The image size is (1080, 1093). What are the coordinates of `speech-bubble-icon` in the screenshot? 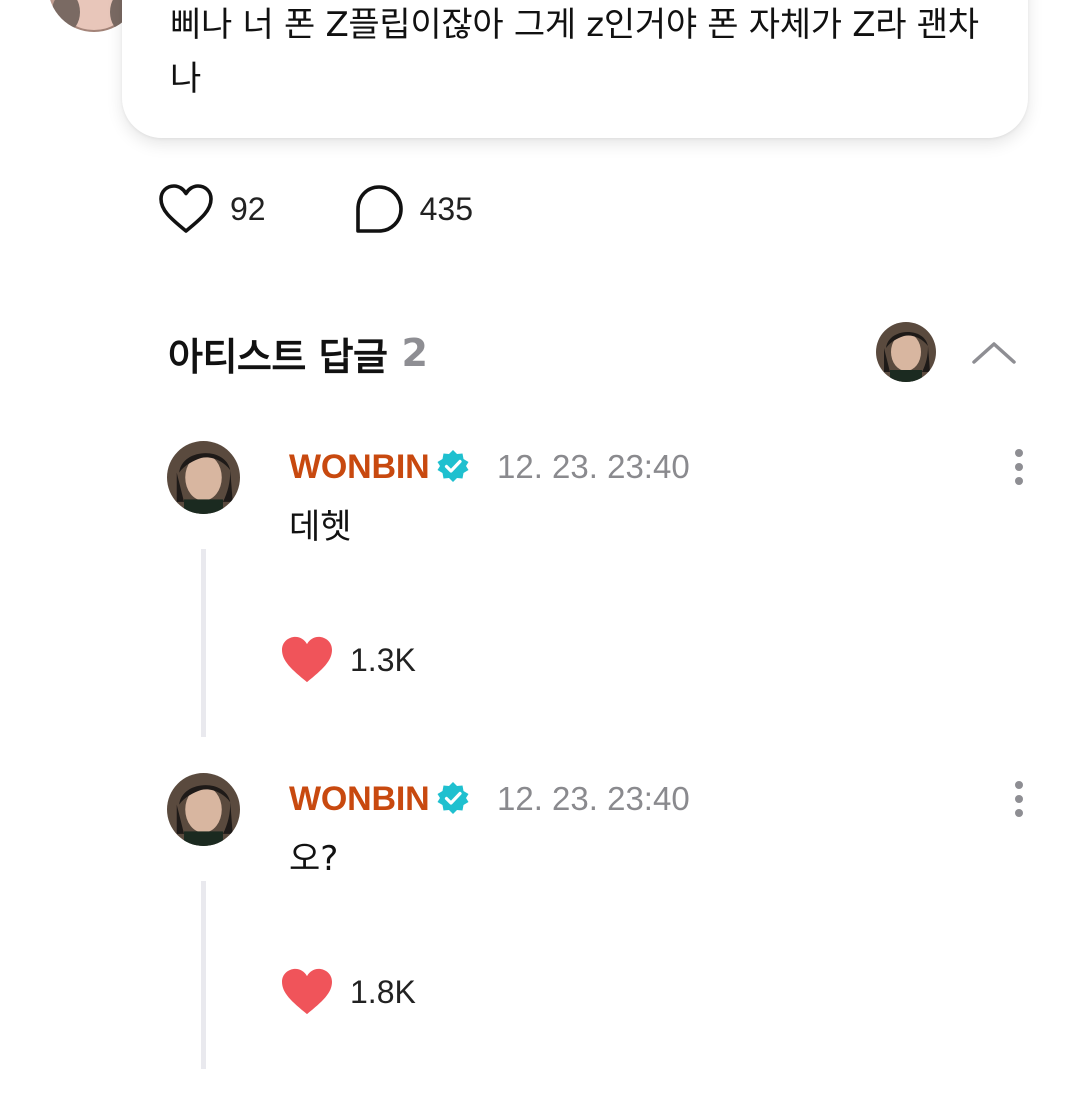 It's located at (379, 209).